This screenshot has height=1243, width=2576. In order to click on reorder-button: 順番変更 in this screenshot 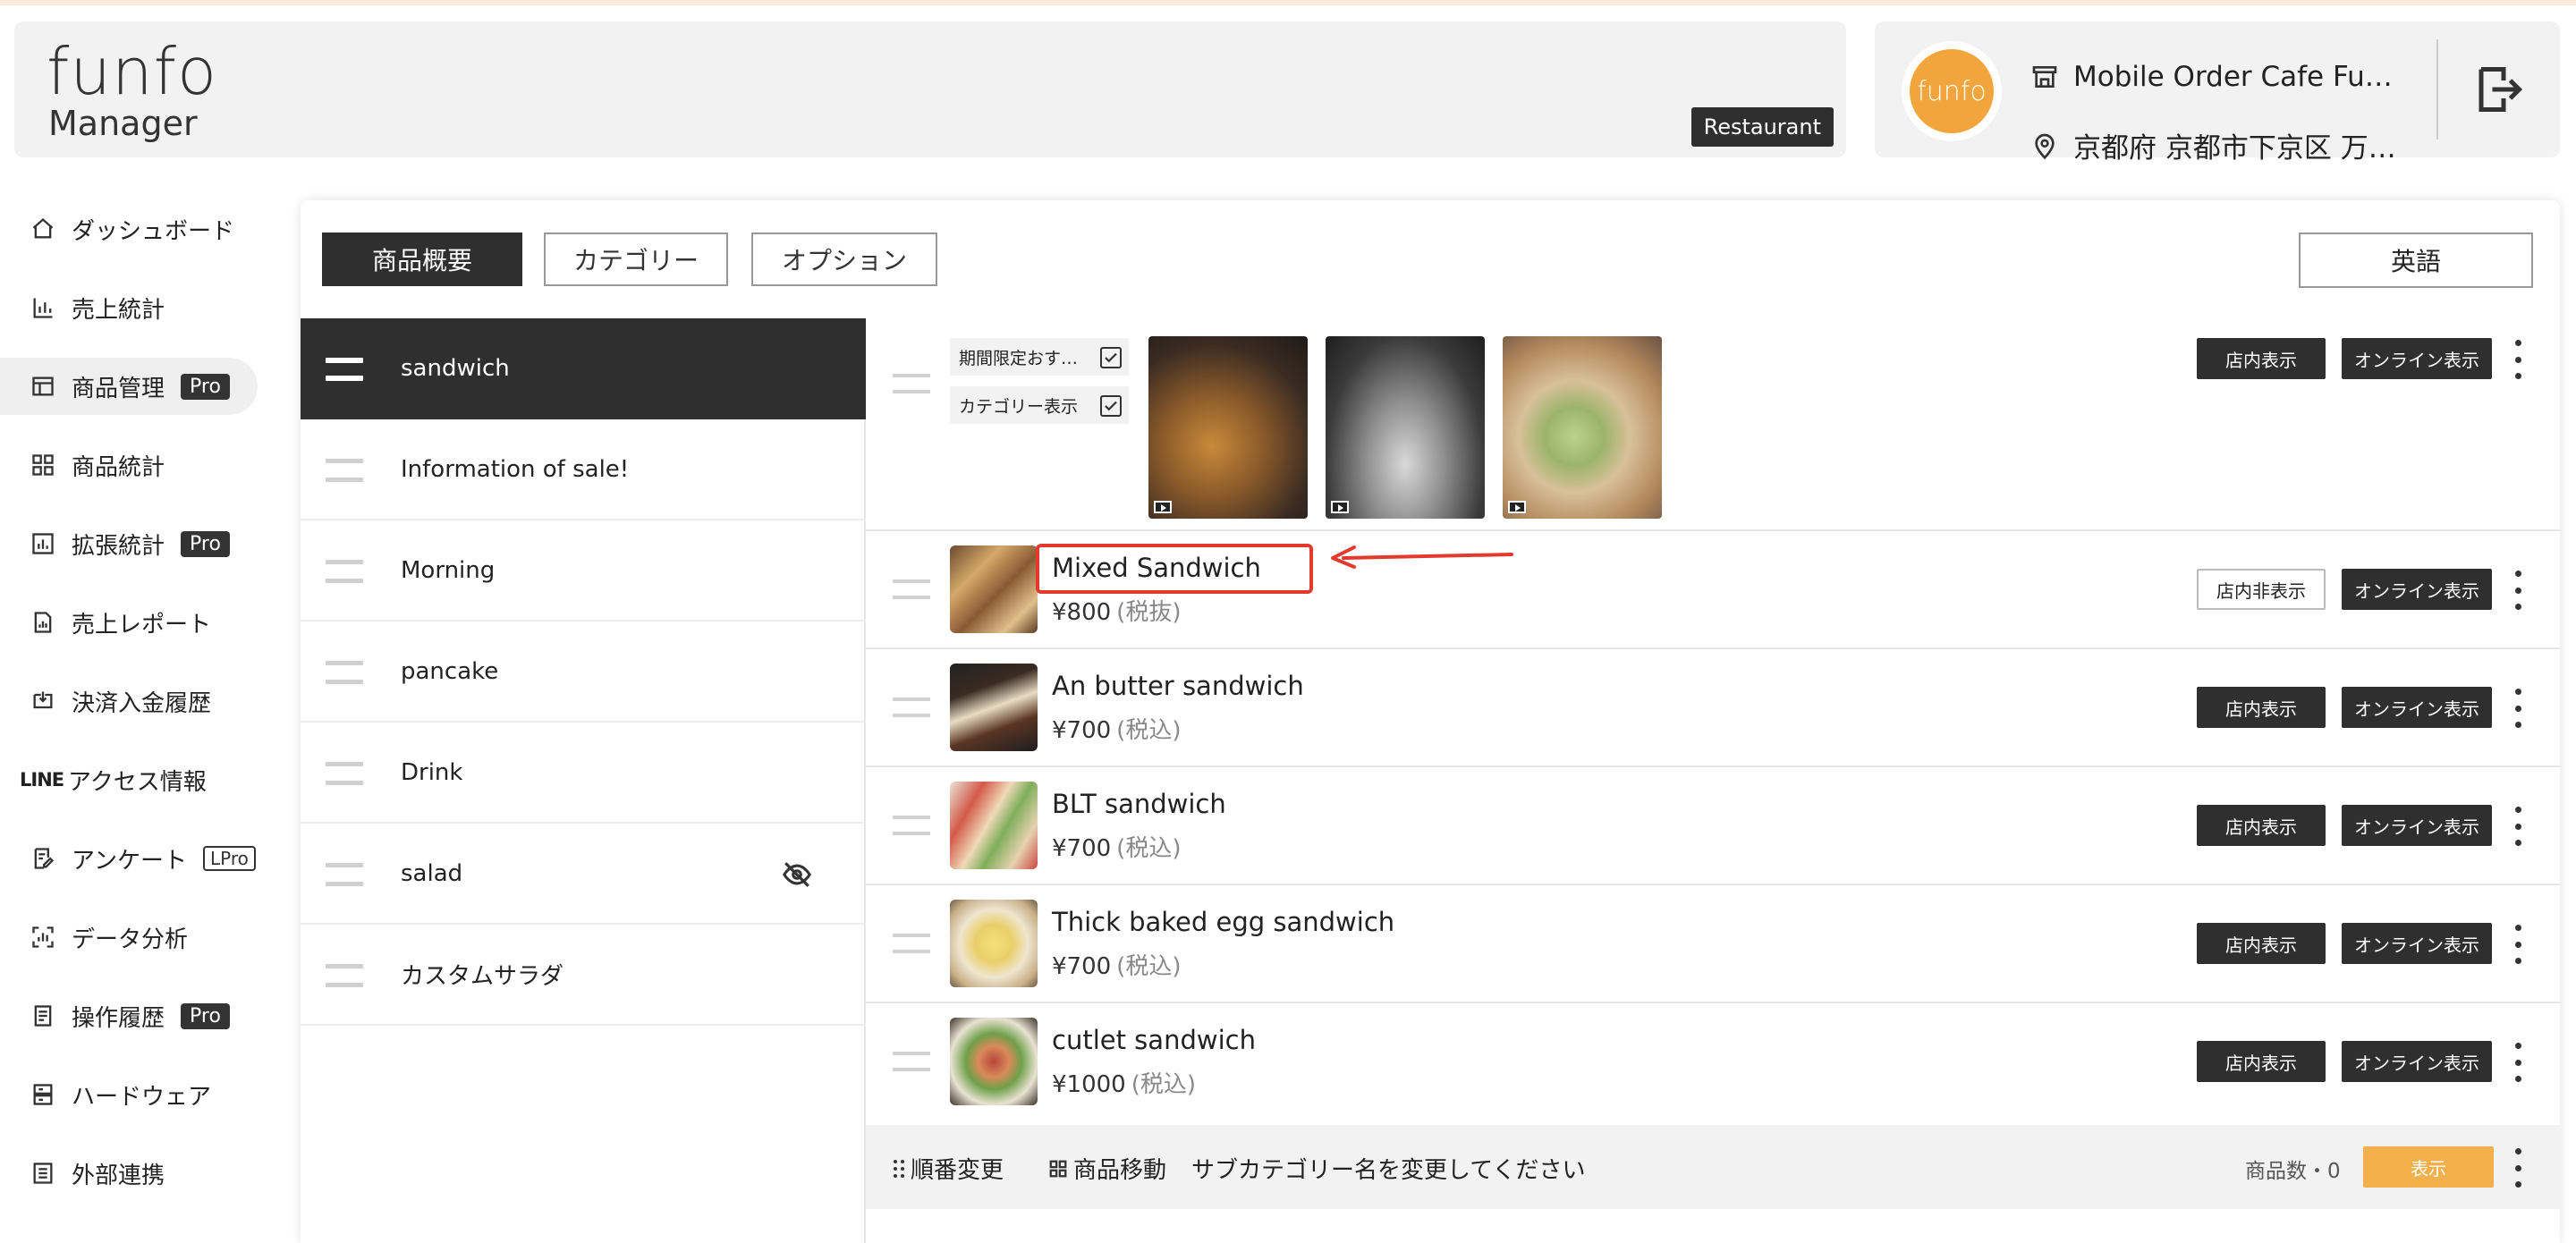, I will do `click(948, 1168)`.